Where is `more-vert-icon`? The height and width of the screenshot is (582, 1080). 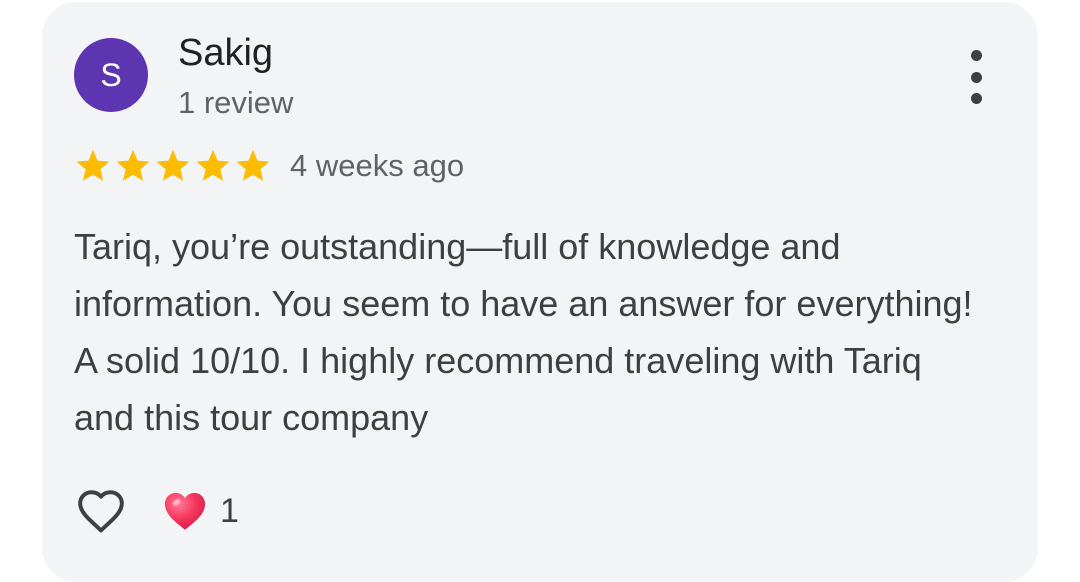 more-vert-icon is located at coordinates (976, 55).